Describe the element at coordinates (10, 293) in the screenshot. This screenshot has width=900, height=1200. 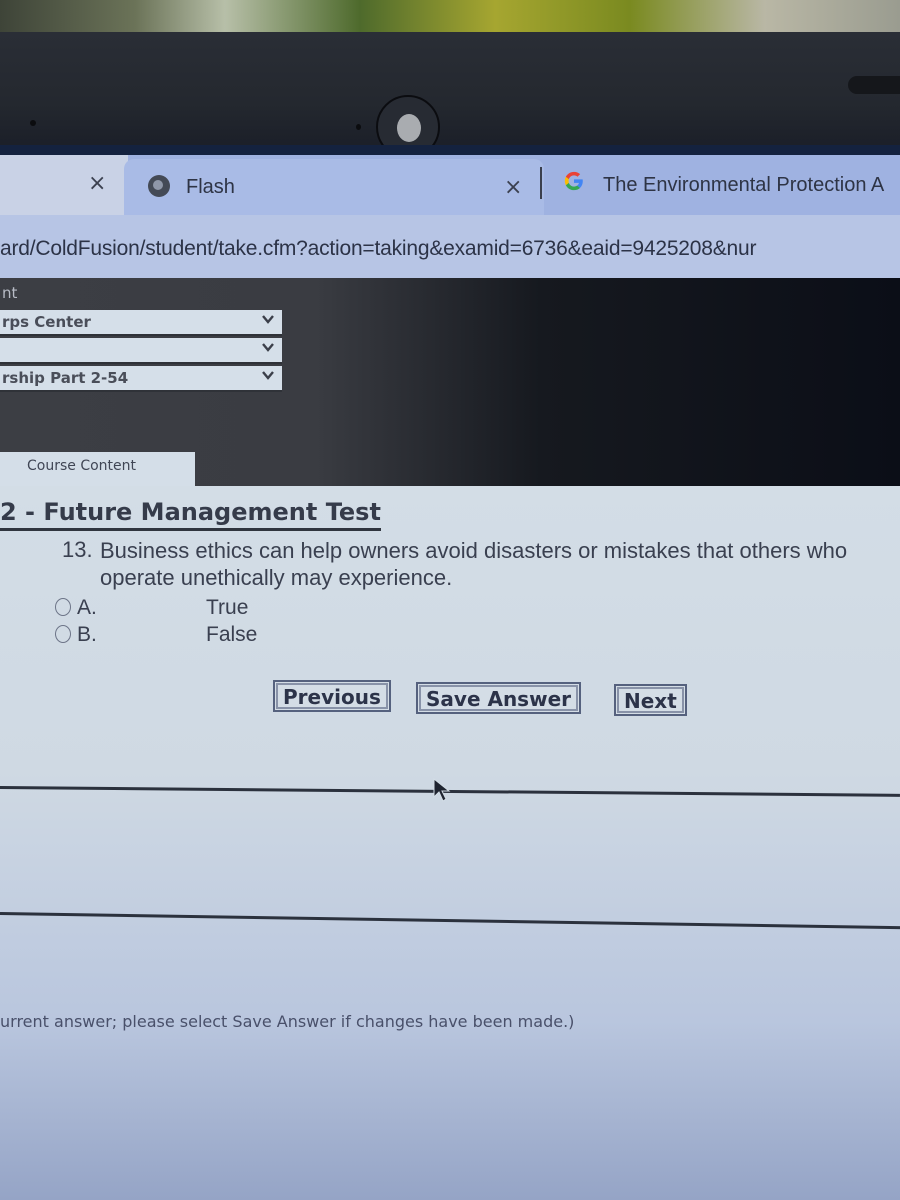
I see `header-label: nt` at that location.